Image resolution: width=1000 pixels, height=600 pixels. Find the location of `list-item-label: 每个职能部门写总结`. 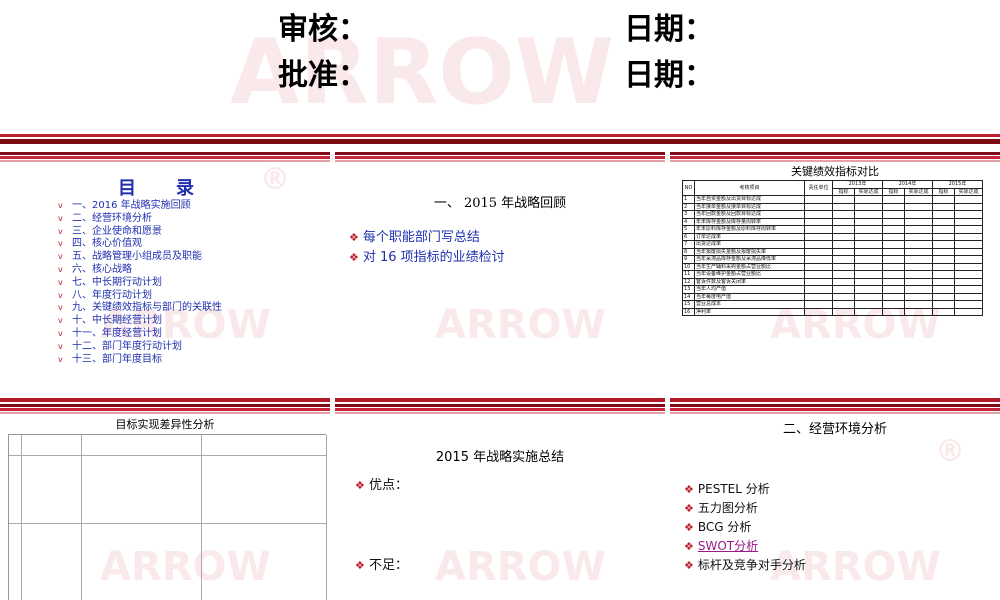

list-item-label: 每个职能部门写总结 is located at coordinates (421, 237).